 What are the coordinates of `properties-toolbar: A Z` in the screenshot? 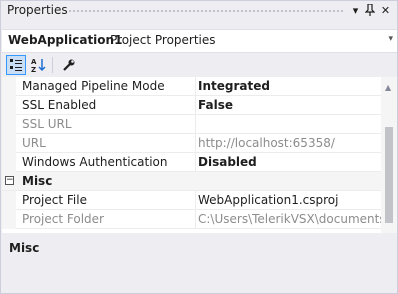 It's located at (199, 65).